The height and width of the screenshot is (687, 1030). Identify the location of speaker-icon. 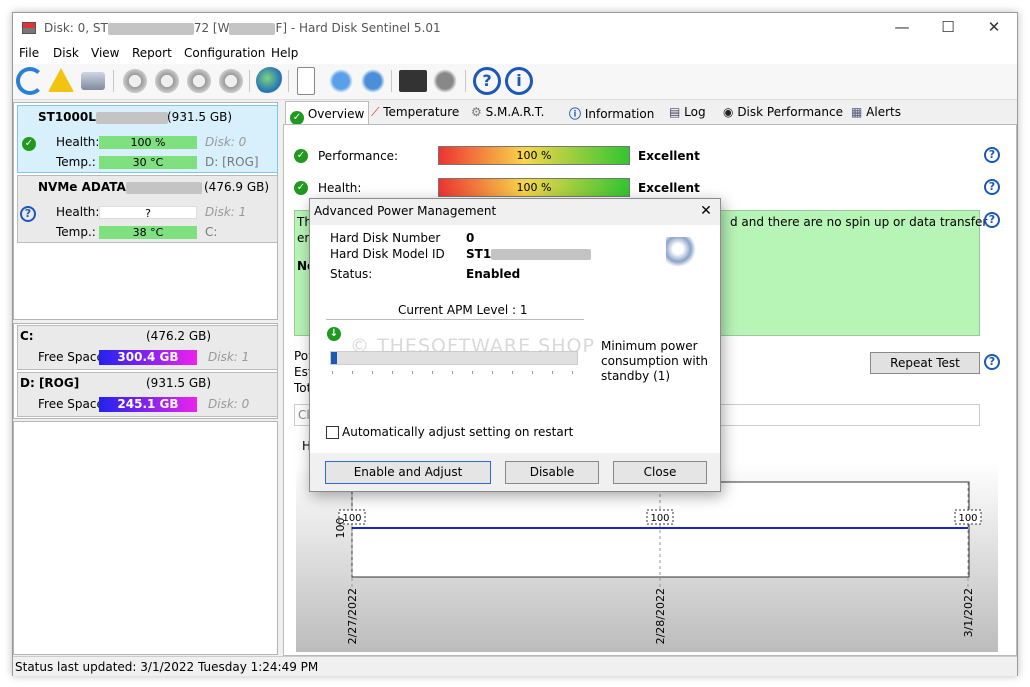
(445, 81).